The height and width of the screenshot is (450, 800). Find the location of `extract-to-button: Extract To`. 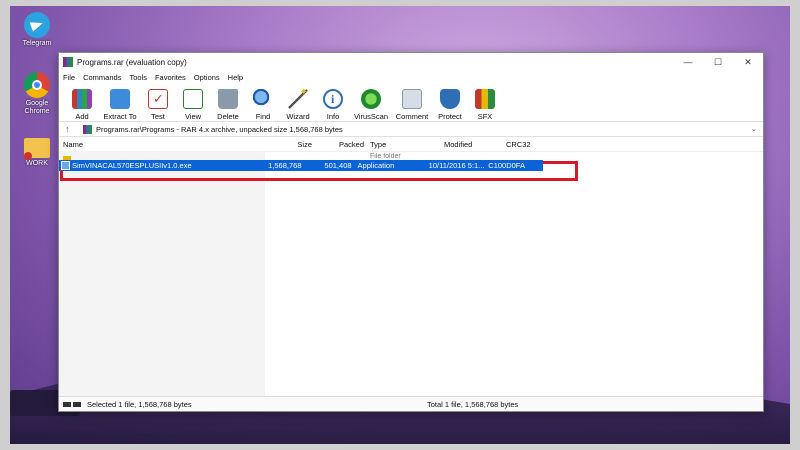

extract-to-button: Extract To is located at coordinates (120, 105).